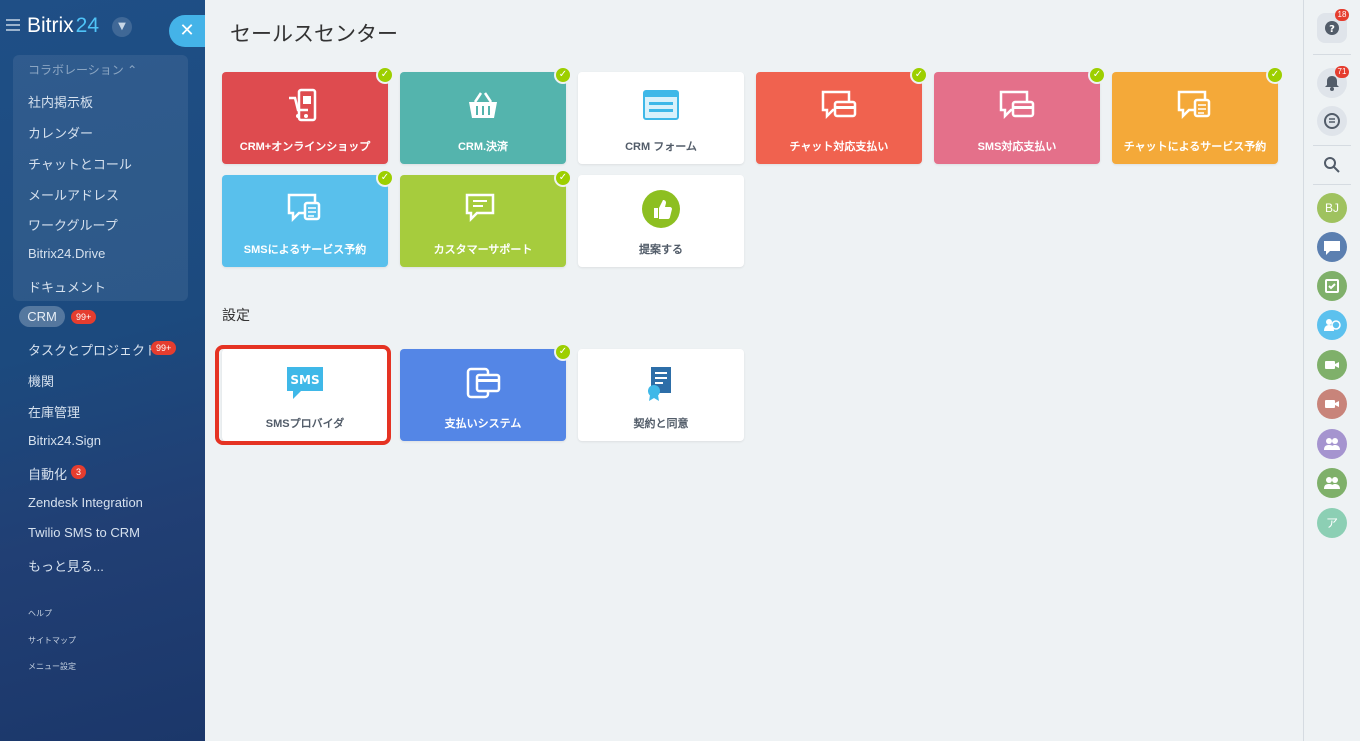  I want to click on tile-chat-payment: チャット対応支払い ✓, so click(842, 115).